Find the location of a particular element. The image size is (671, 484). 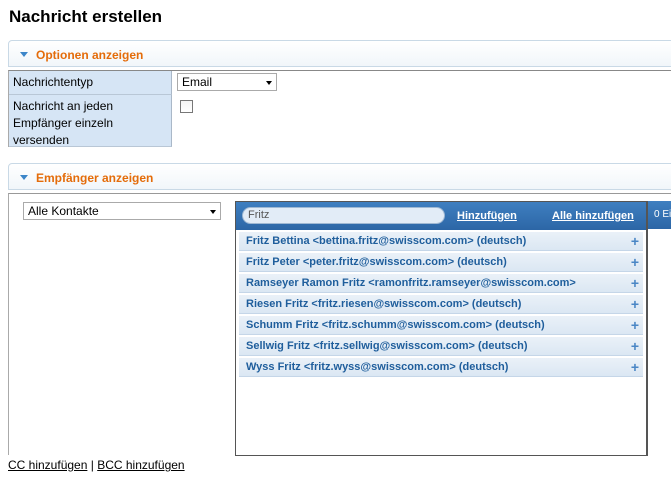

contacts-filter-value: Alle Kontakte is located at coordinates (63, 211).